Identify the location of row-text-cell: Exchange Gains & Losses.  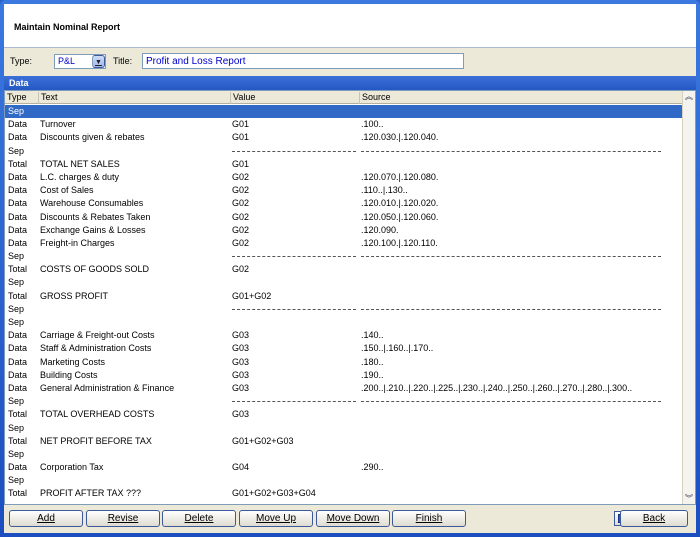
(93, 229).